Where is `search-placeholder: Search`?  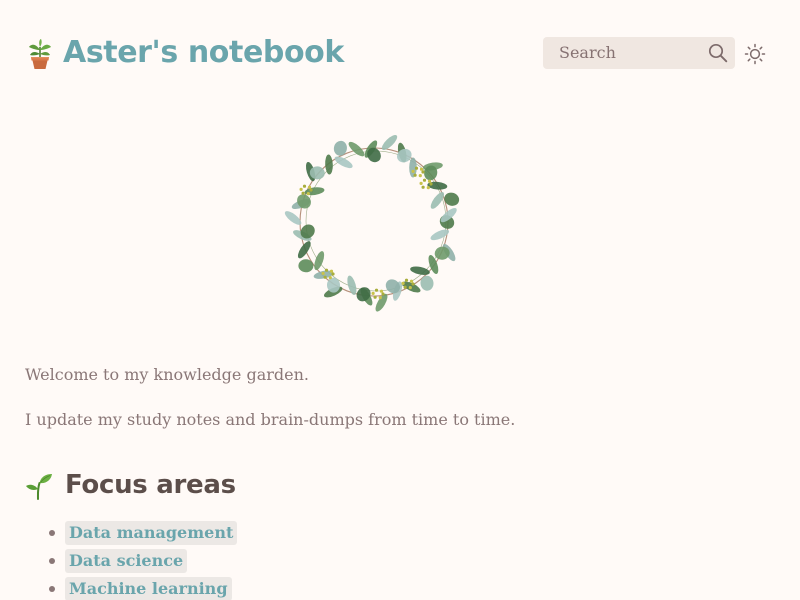 search-placeholder: Search is located at coordinates (587, 52).